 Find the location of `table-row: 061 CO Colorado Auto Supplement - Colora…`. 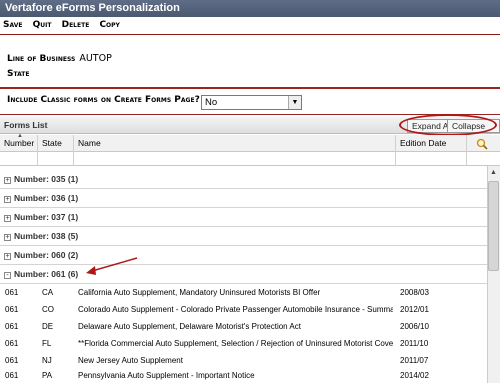

table-row: 061 CO Colorado Auto Supplement - Colora… is located at coordinates (243, 309).